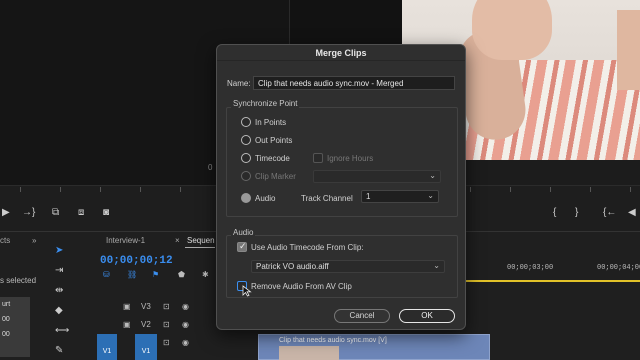  I want to click on audio-clip-value: Patrick VO audio.aiff, so click(292, 266).